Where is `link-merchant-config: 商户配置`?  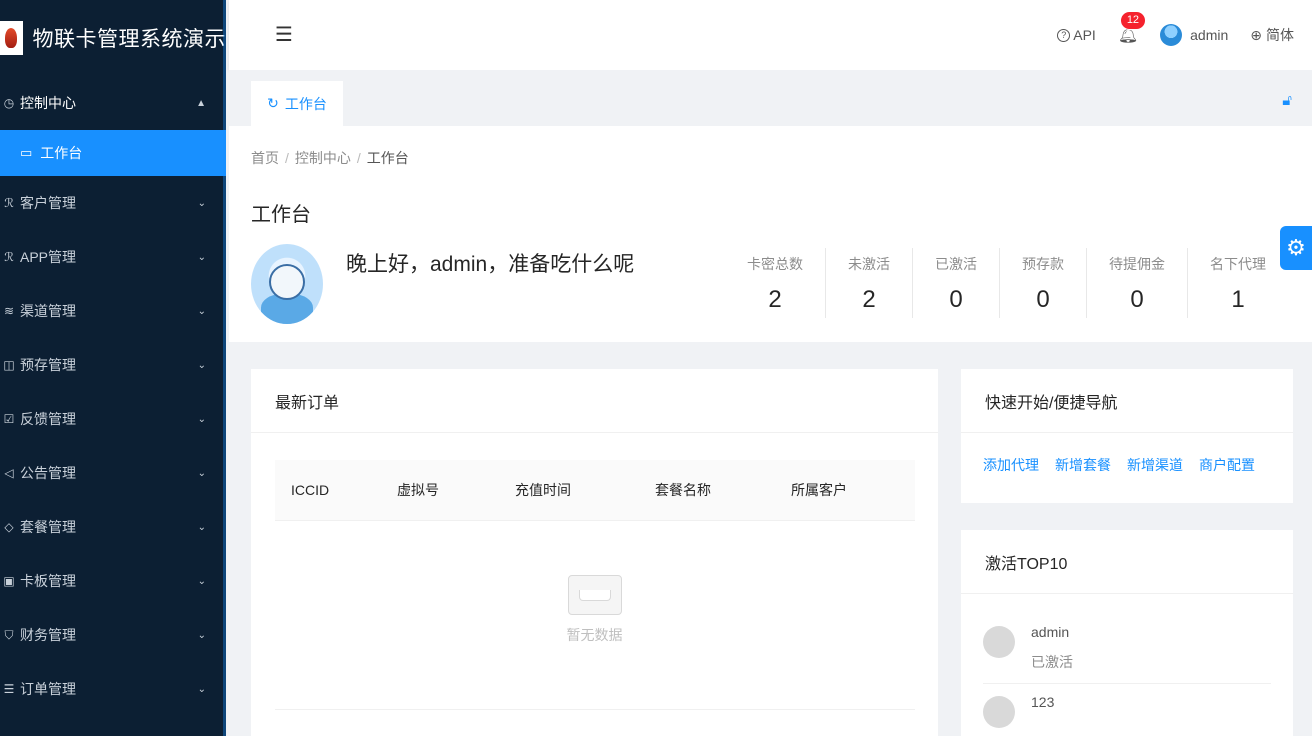
link-merchant-config: 商户配置 is located at coordinates (1227, 465).